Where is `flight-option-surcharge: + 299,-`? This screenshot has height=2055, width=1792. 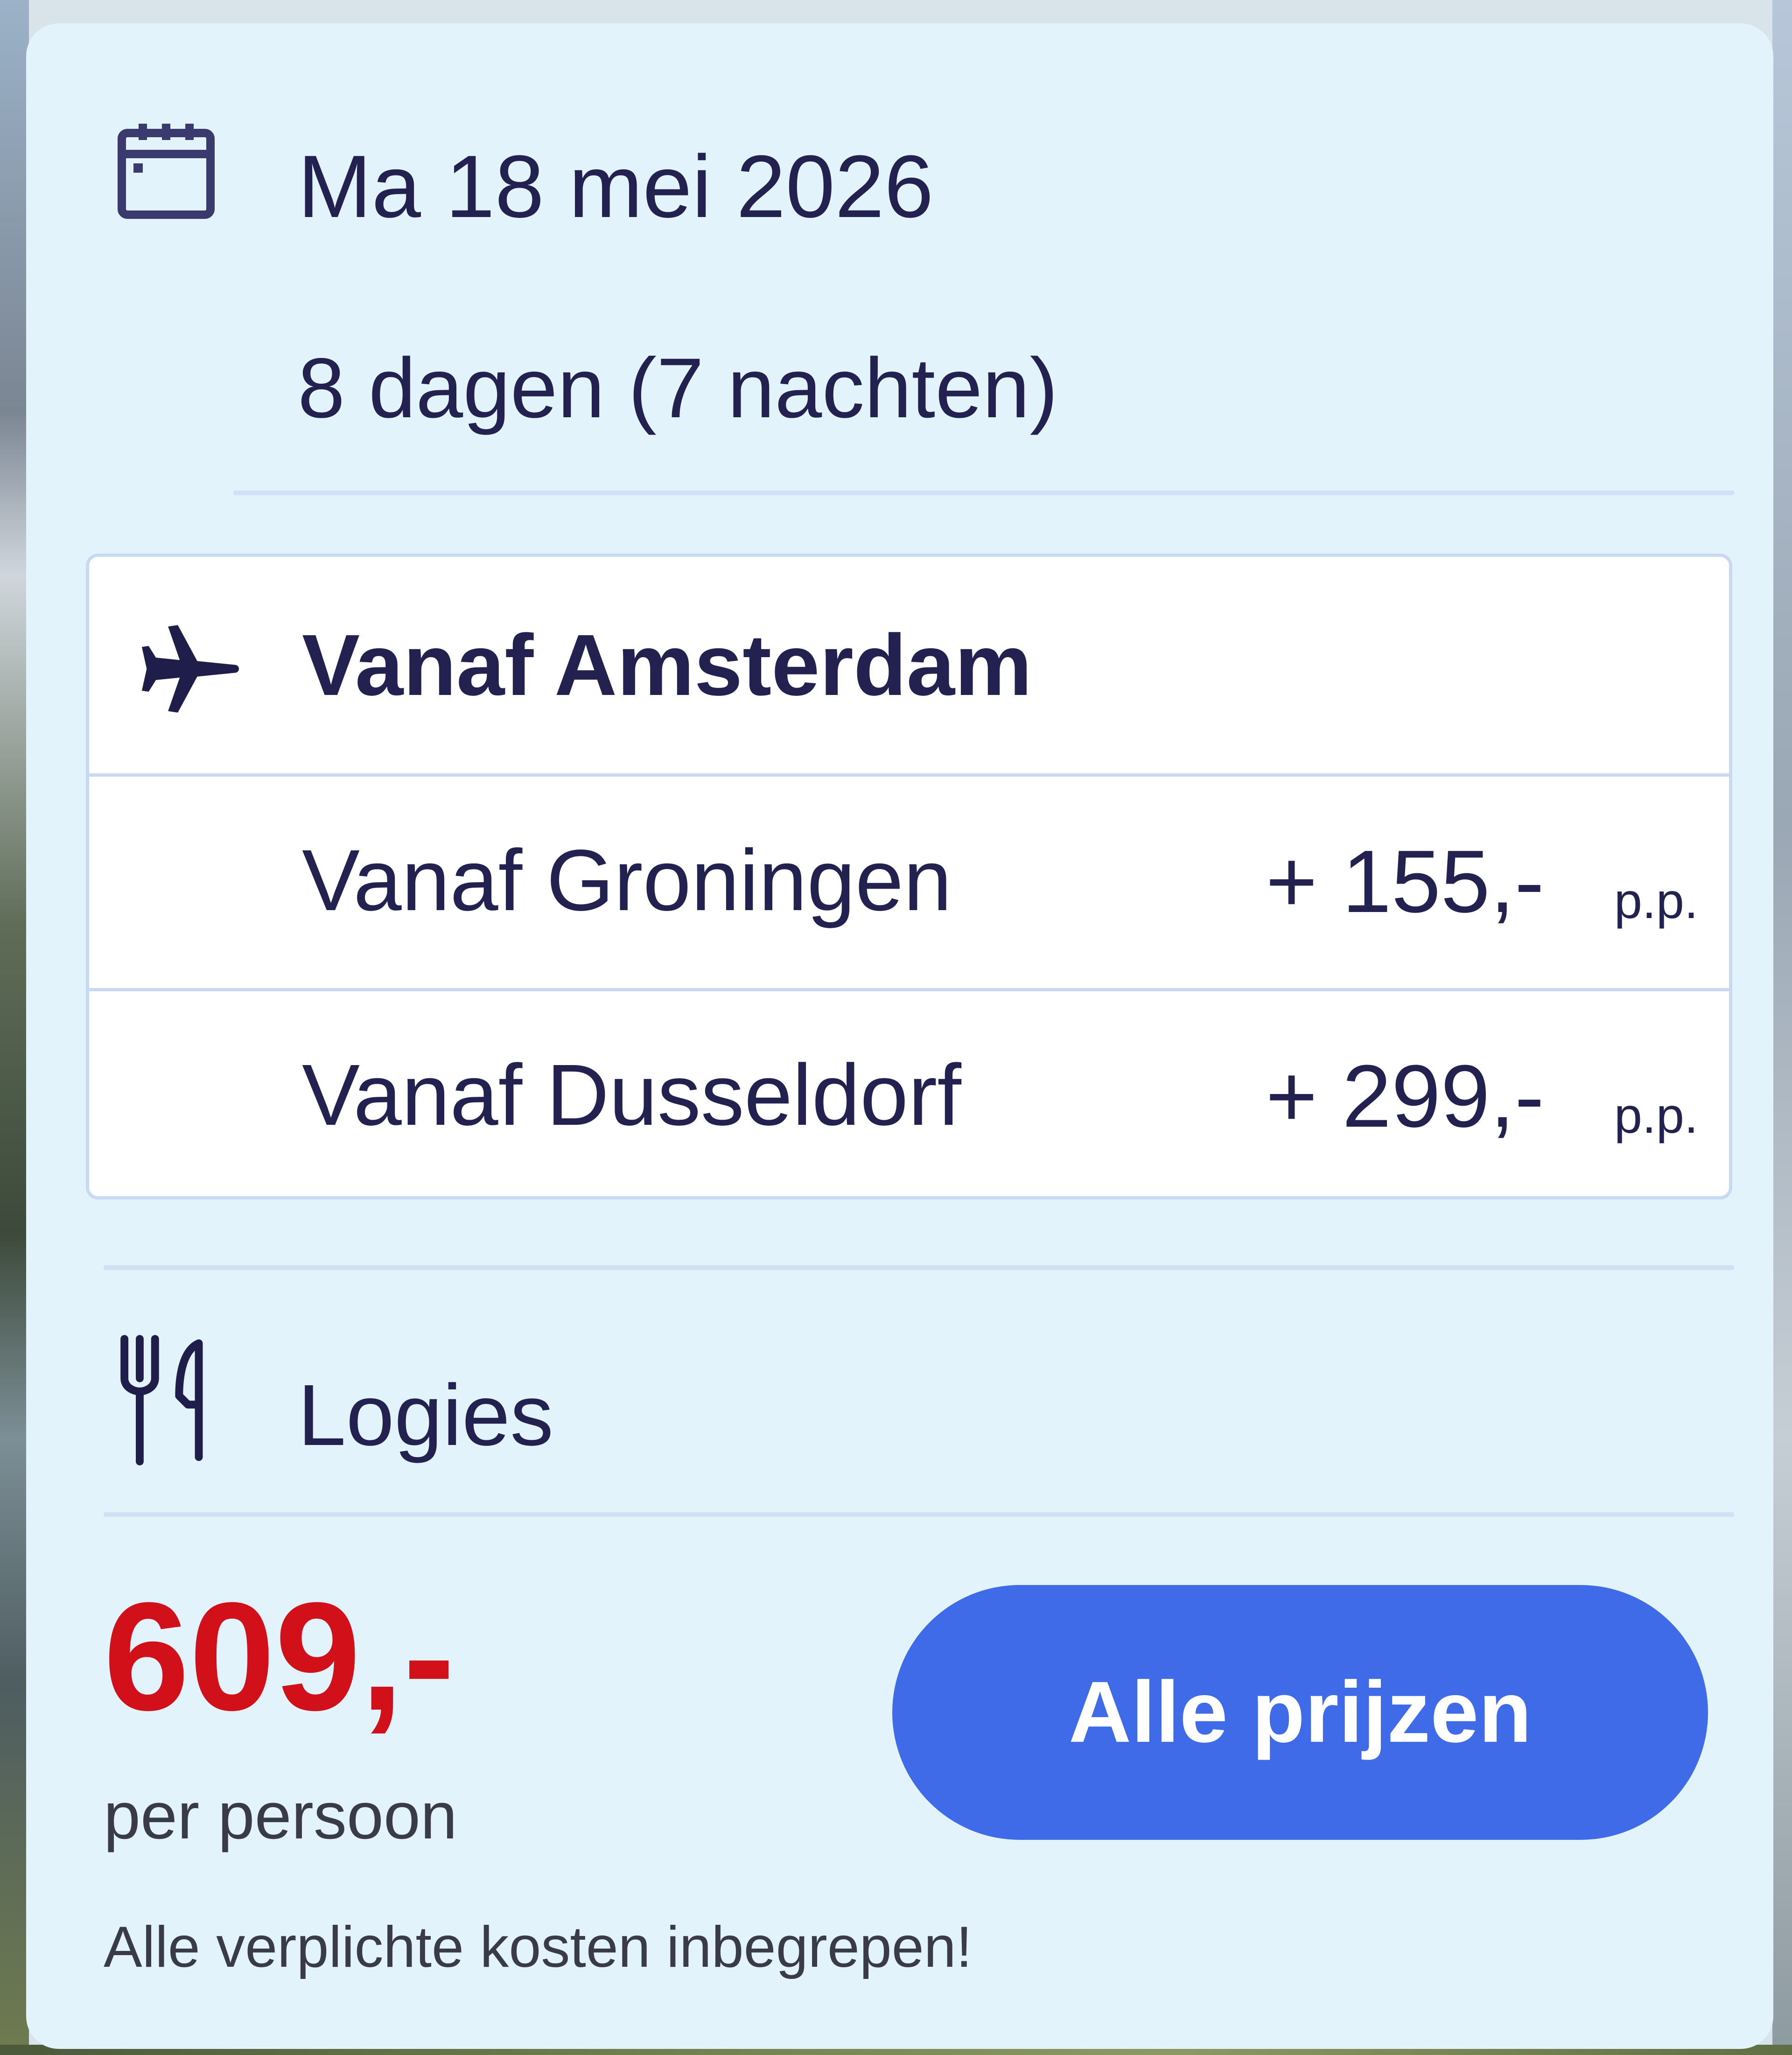 flight-option-surcharge: + 299,- is located at coordinates (1405, 1096).